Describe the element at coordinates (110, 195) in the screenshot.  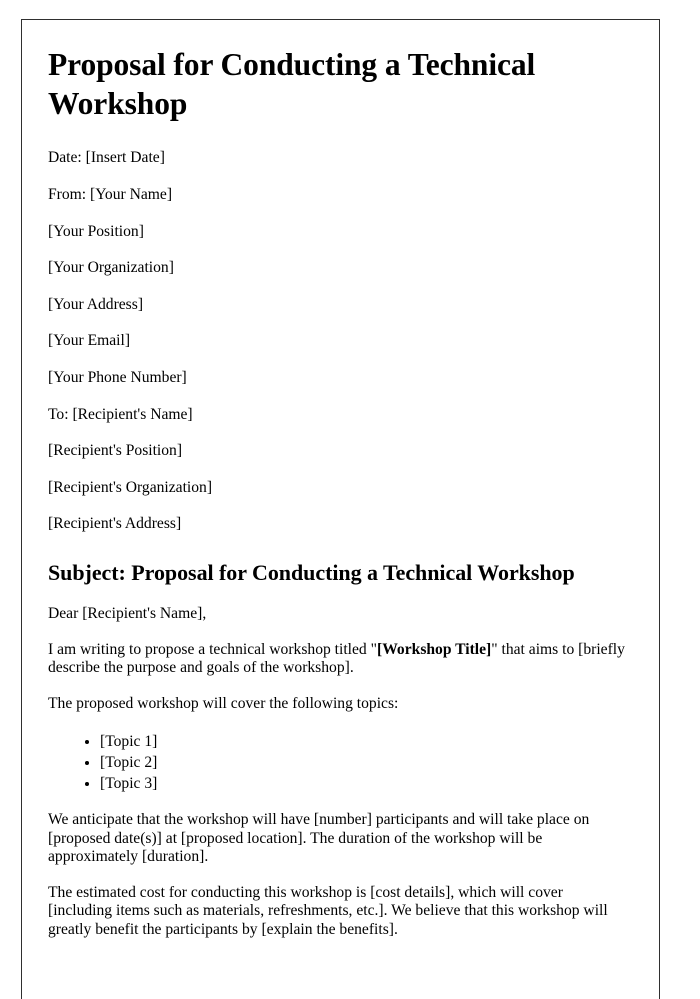
I see `sender-line-name: From: [Your Name]` at that location.